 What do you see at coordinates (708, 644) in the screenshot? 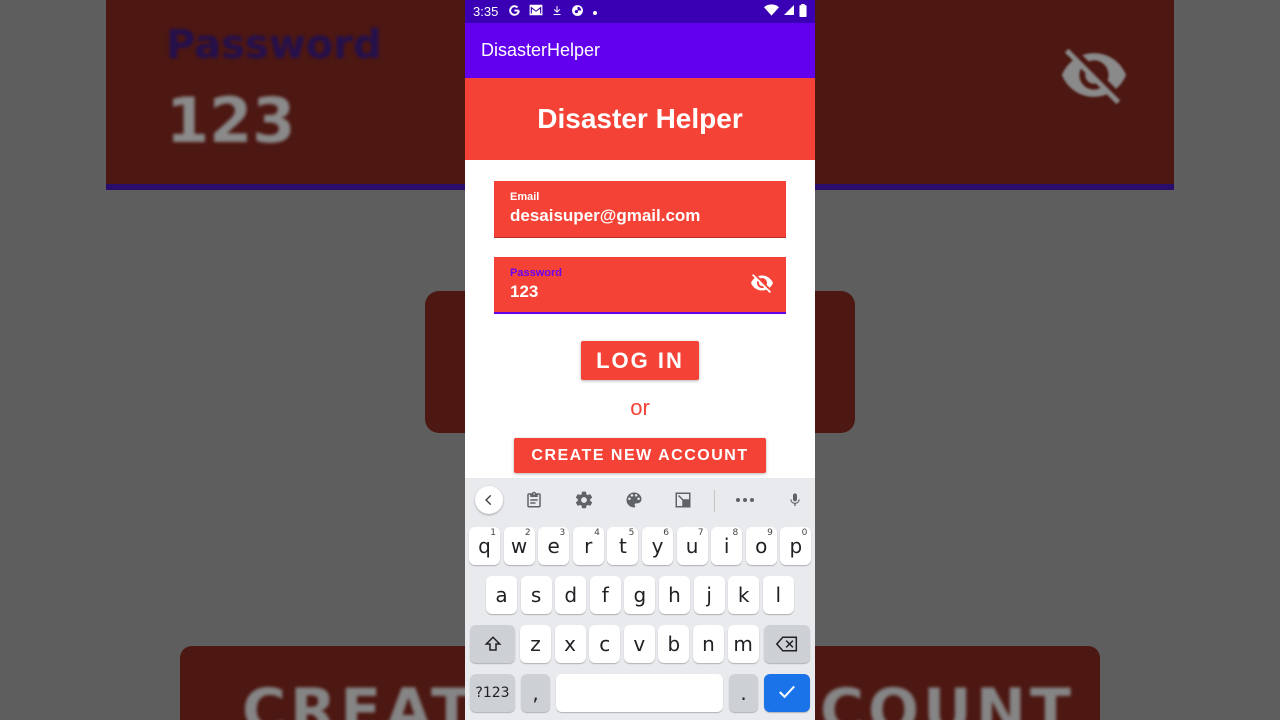
I see `key-n: n` at bounding box center [708, 644].